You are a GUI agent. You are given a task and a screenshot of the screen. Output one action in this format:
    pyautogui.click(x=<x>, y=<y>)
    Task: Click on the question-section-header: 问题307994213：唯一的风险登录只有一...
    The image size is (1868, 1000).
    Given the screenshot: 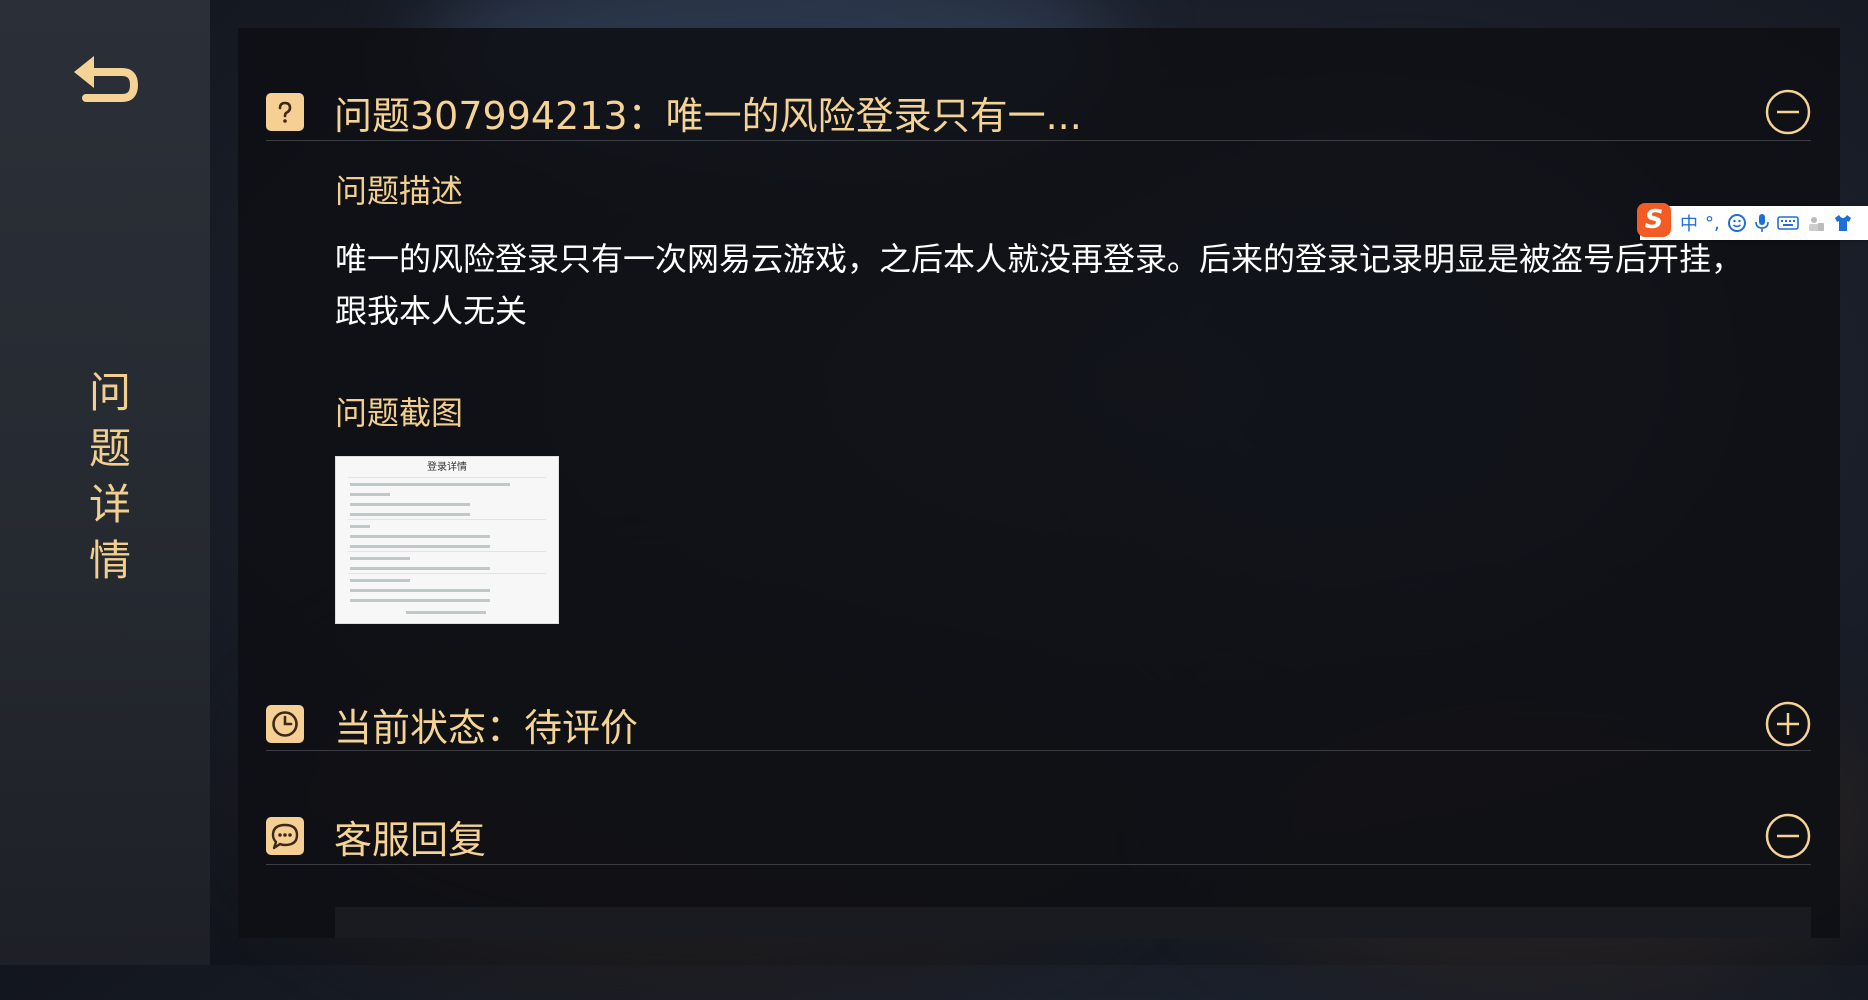 What is the action you would take?
    pyautogui.click(x=1038, y=112)
    